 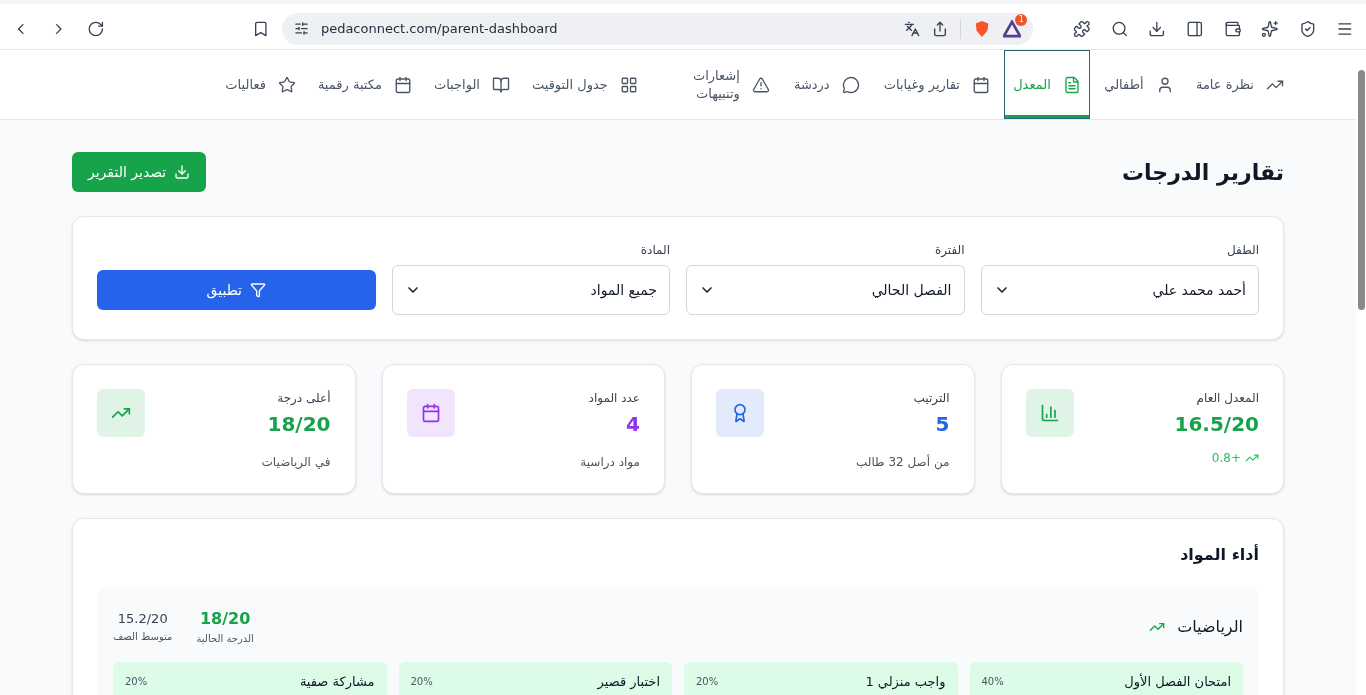 What do you see at coordinates (337, 682) in the screenshot?
I see `assessment-name: مشاركة صفية` at bounding box center [337, 682].